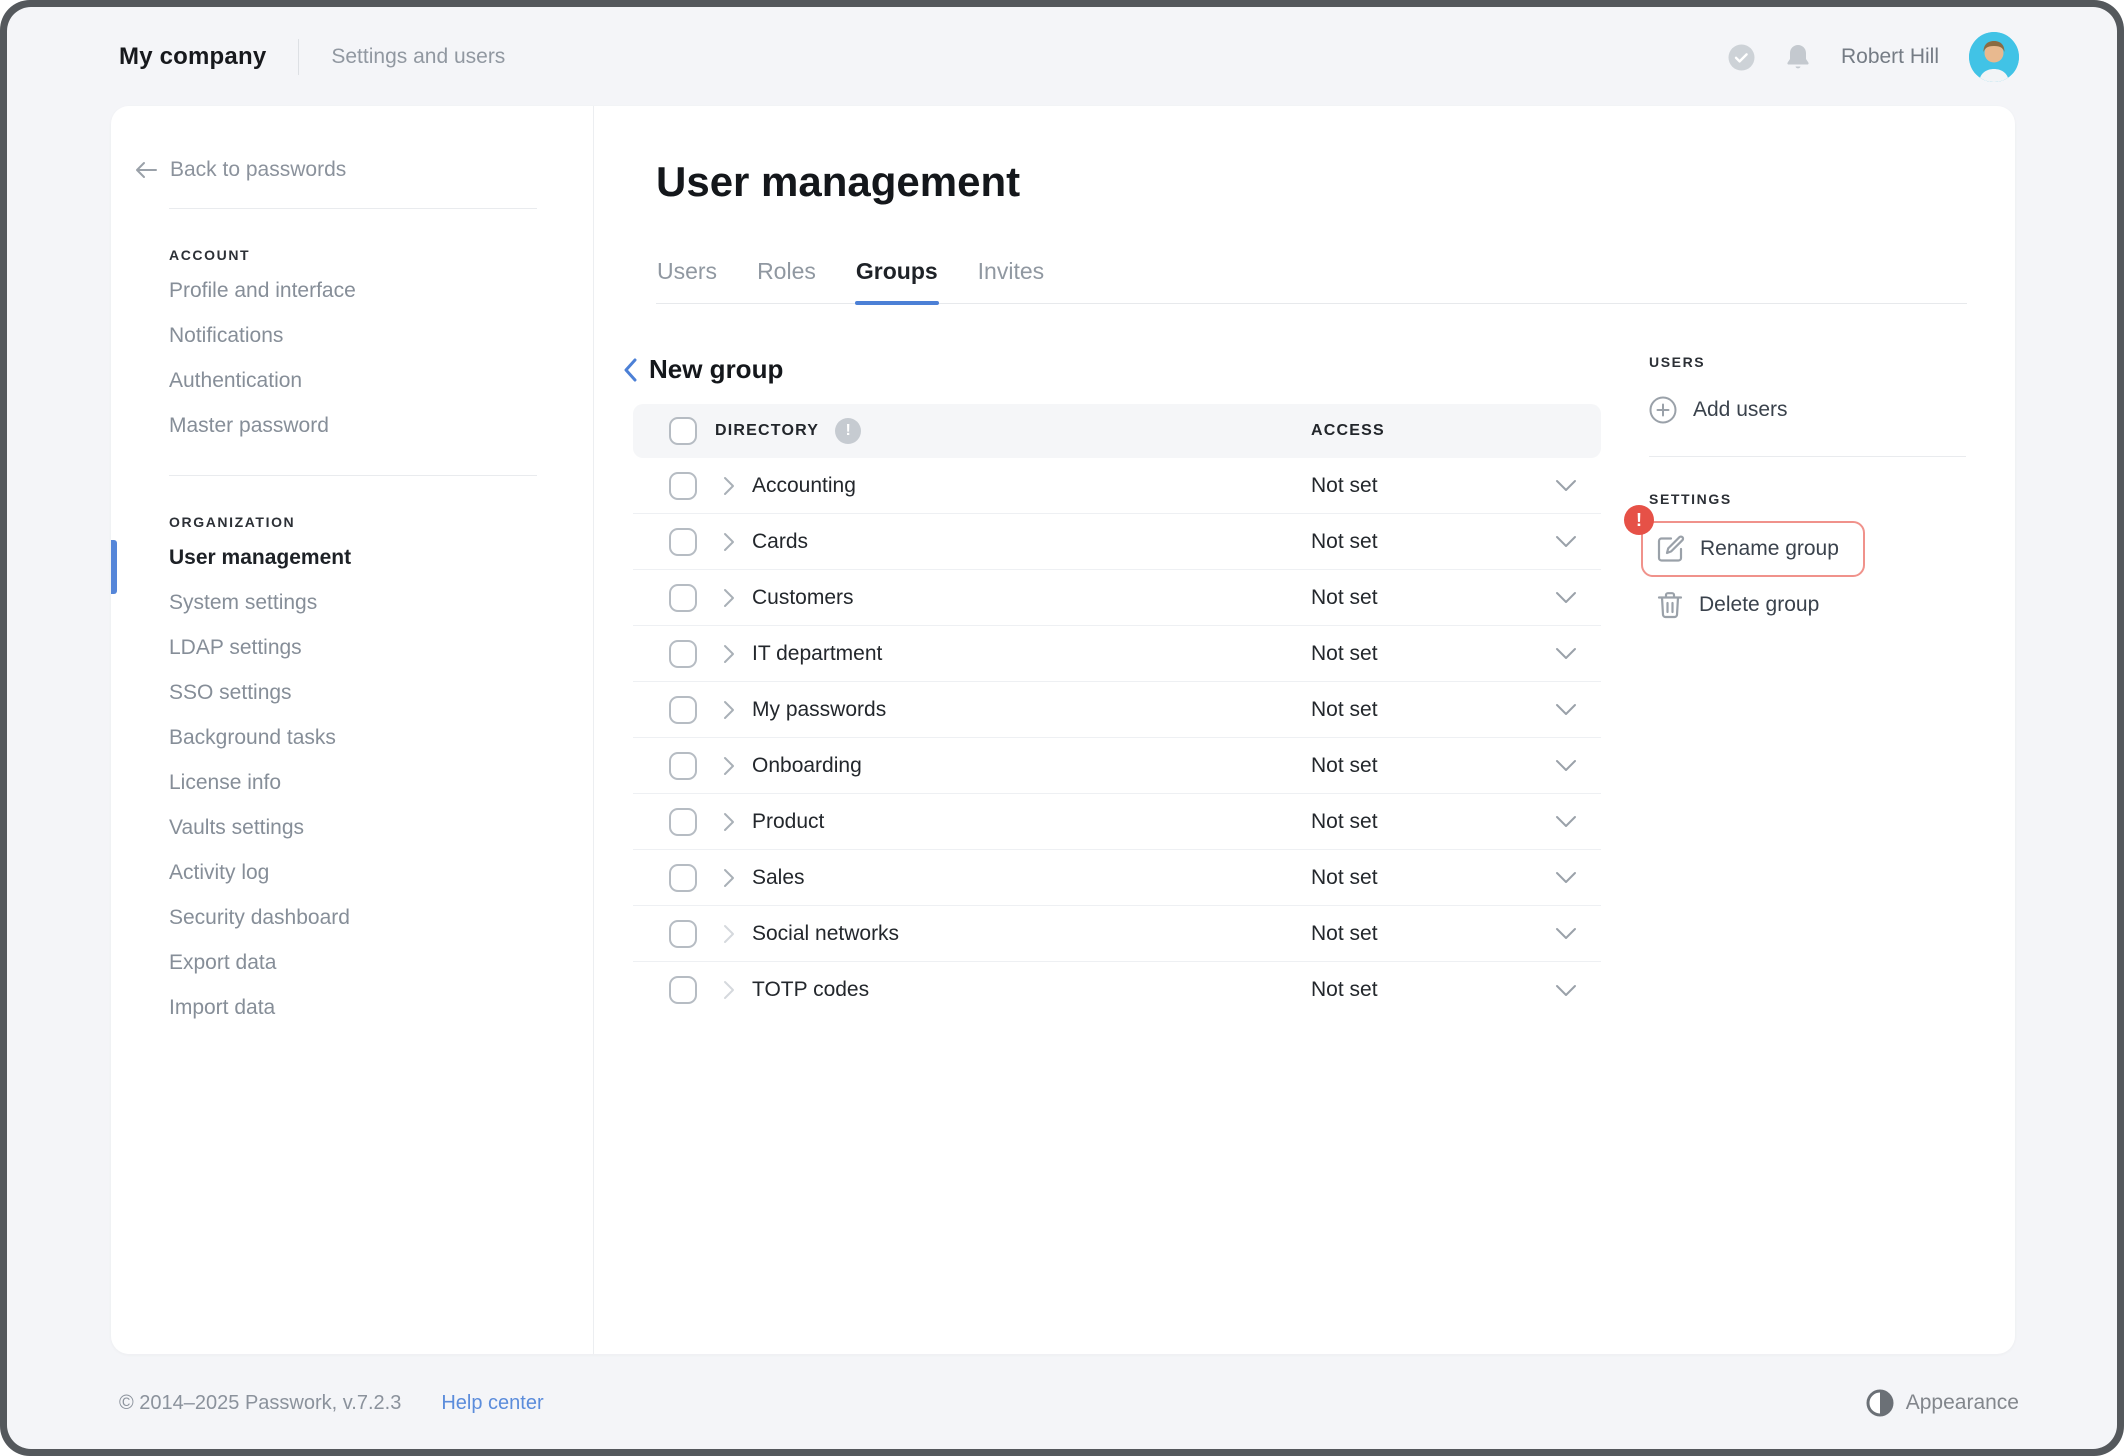 The height and width of the screenshot is (1456, 2124). I want to click on bell-icon, so click(1798, 57).